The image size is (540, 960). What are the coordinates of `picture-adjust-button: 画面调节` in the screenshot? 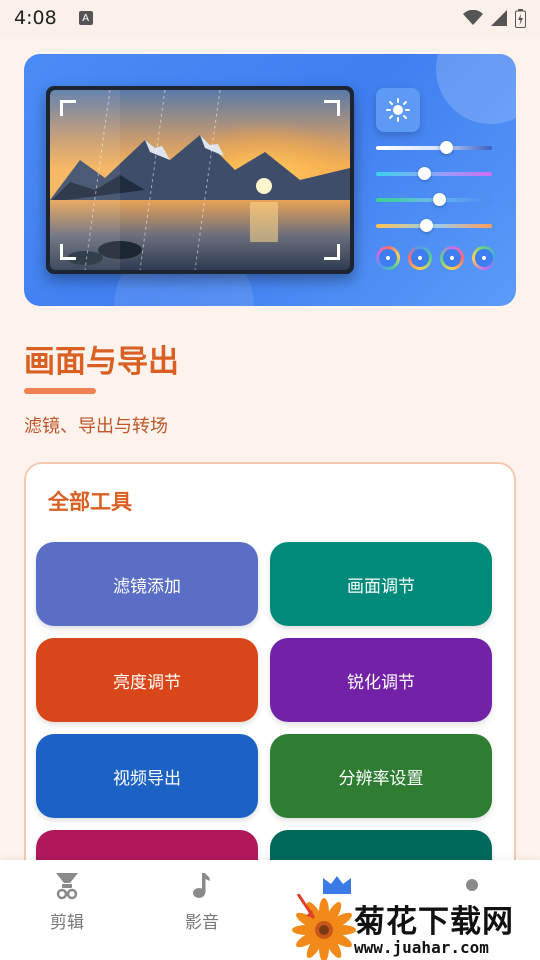 It's located at (381, 584).